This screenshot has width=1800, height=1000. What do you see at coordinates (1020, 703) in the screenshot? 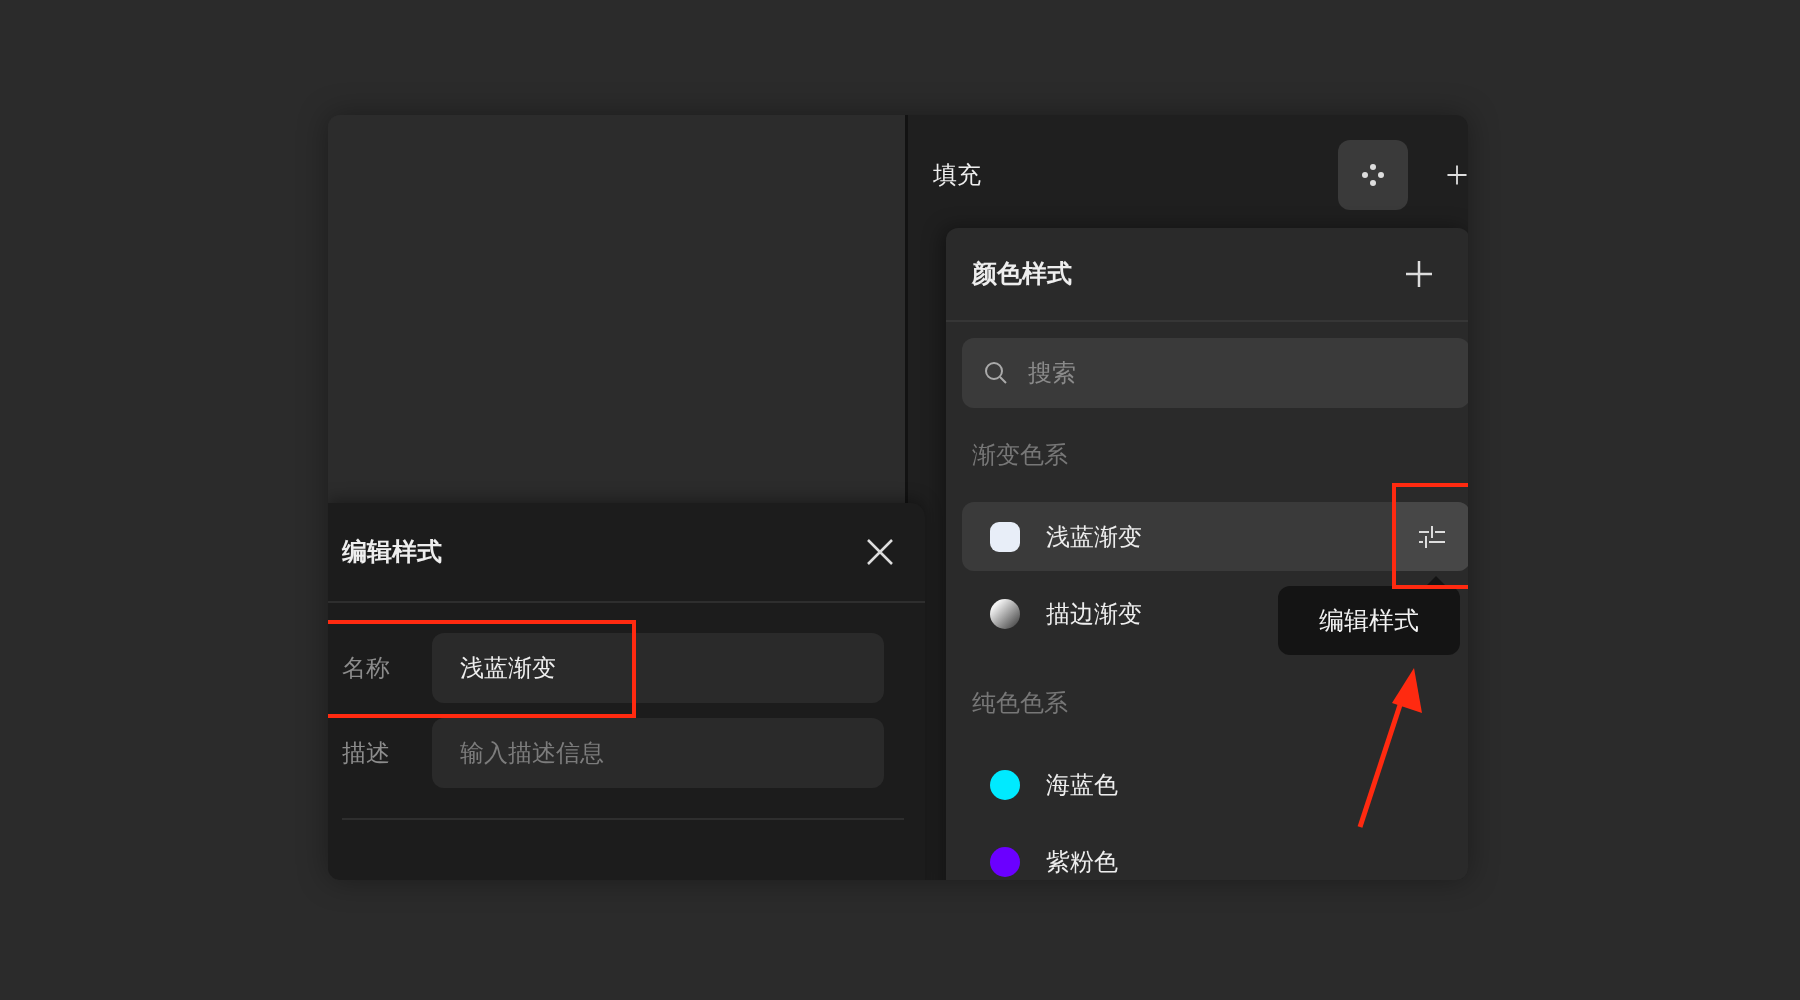
I see `group-title: 纯色色系` at bounding box center [1020, 703].